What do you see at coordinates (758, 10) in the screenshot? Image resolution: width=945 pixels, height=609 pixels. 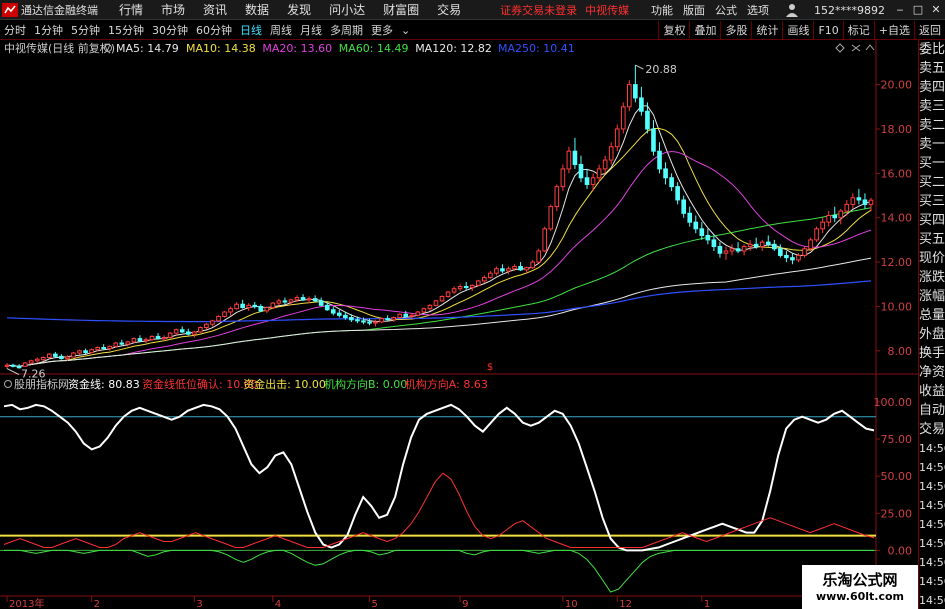 I see `menu-item-options: 选项` at bounding box center [758, 10].